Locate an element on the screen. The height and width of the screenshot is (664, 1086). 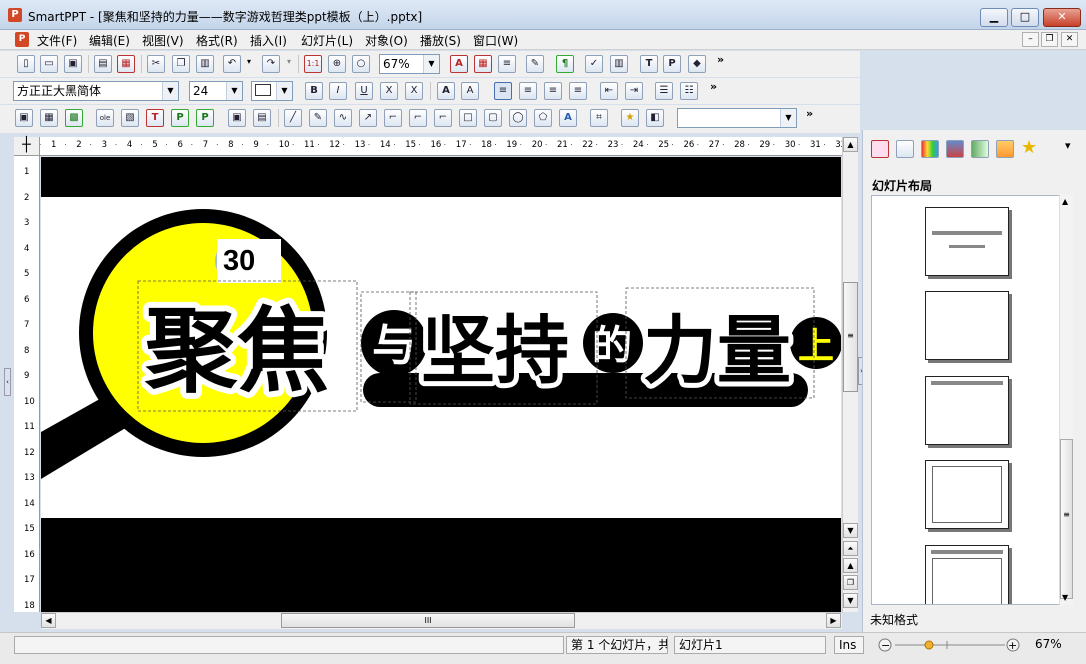
transition-icon is located at coordinates (980, 149).